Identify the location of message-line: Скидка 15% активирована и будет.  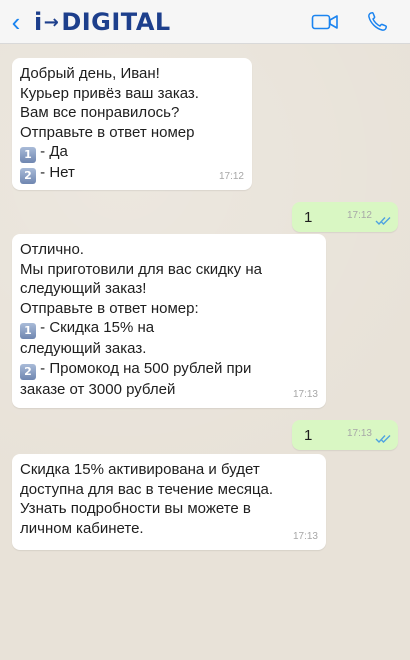
(140, 469).